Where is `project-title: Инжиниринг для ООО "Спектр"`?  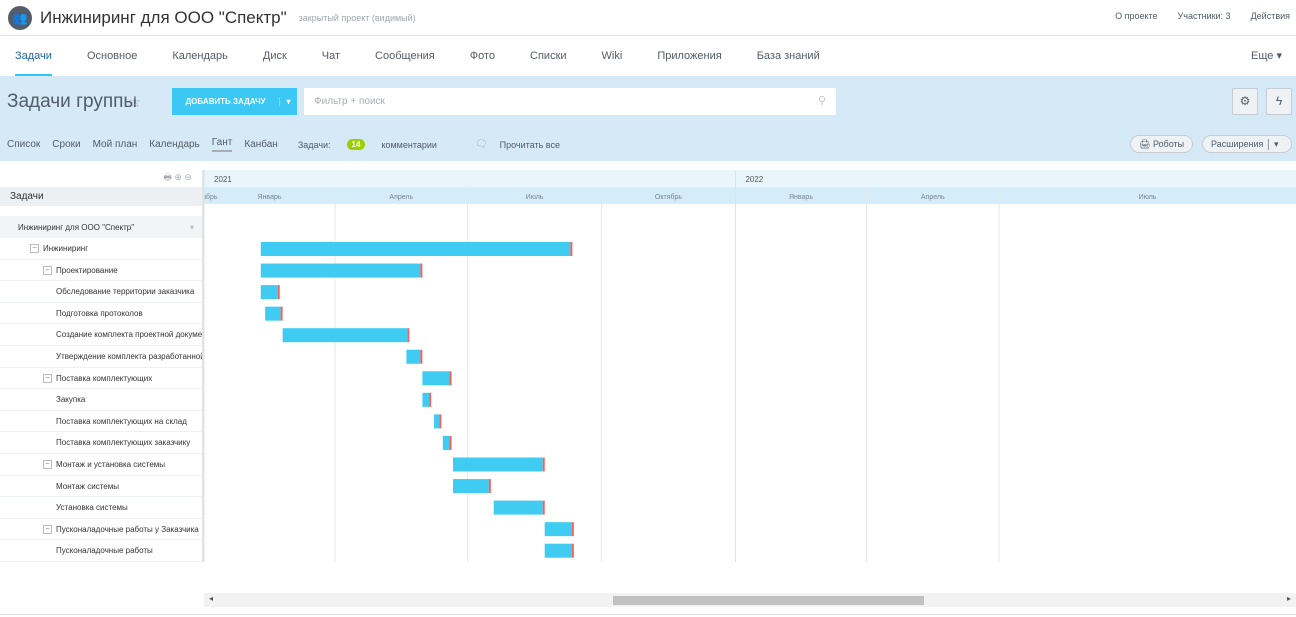
project-title: Инжиниринг для ООО "Спектр" is located at coordinates (163, 18).